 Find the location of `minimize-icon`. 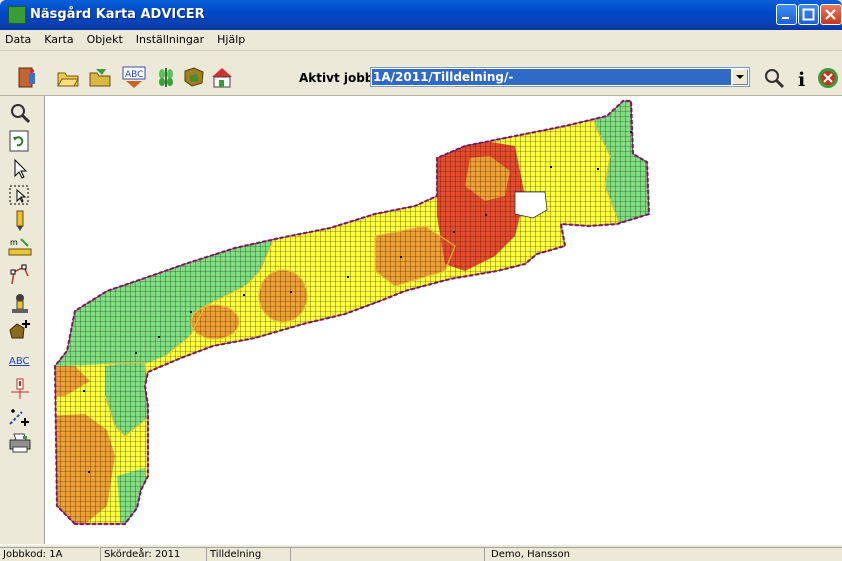

minimize-icon is located at coordinates (785, 18).